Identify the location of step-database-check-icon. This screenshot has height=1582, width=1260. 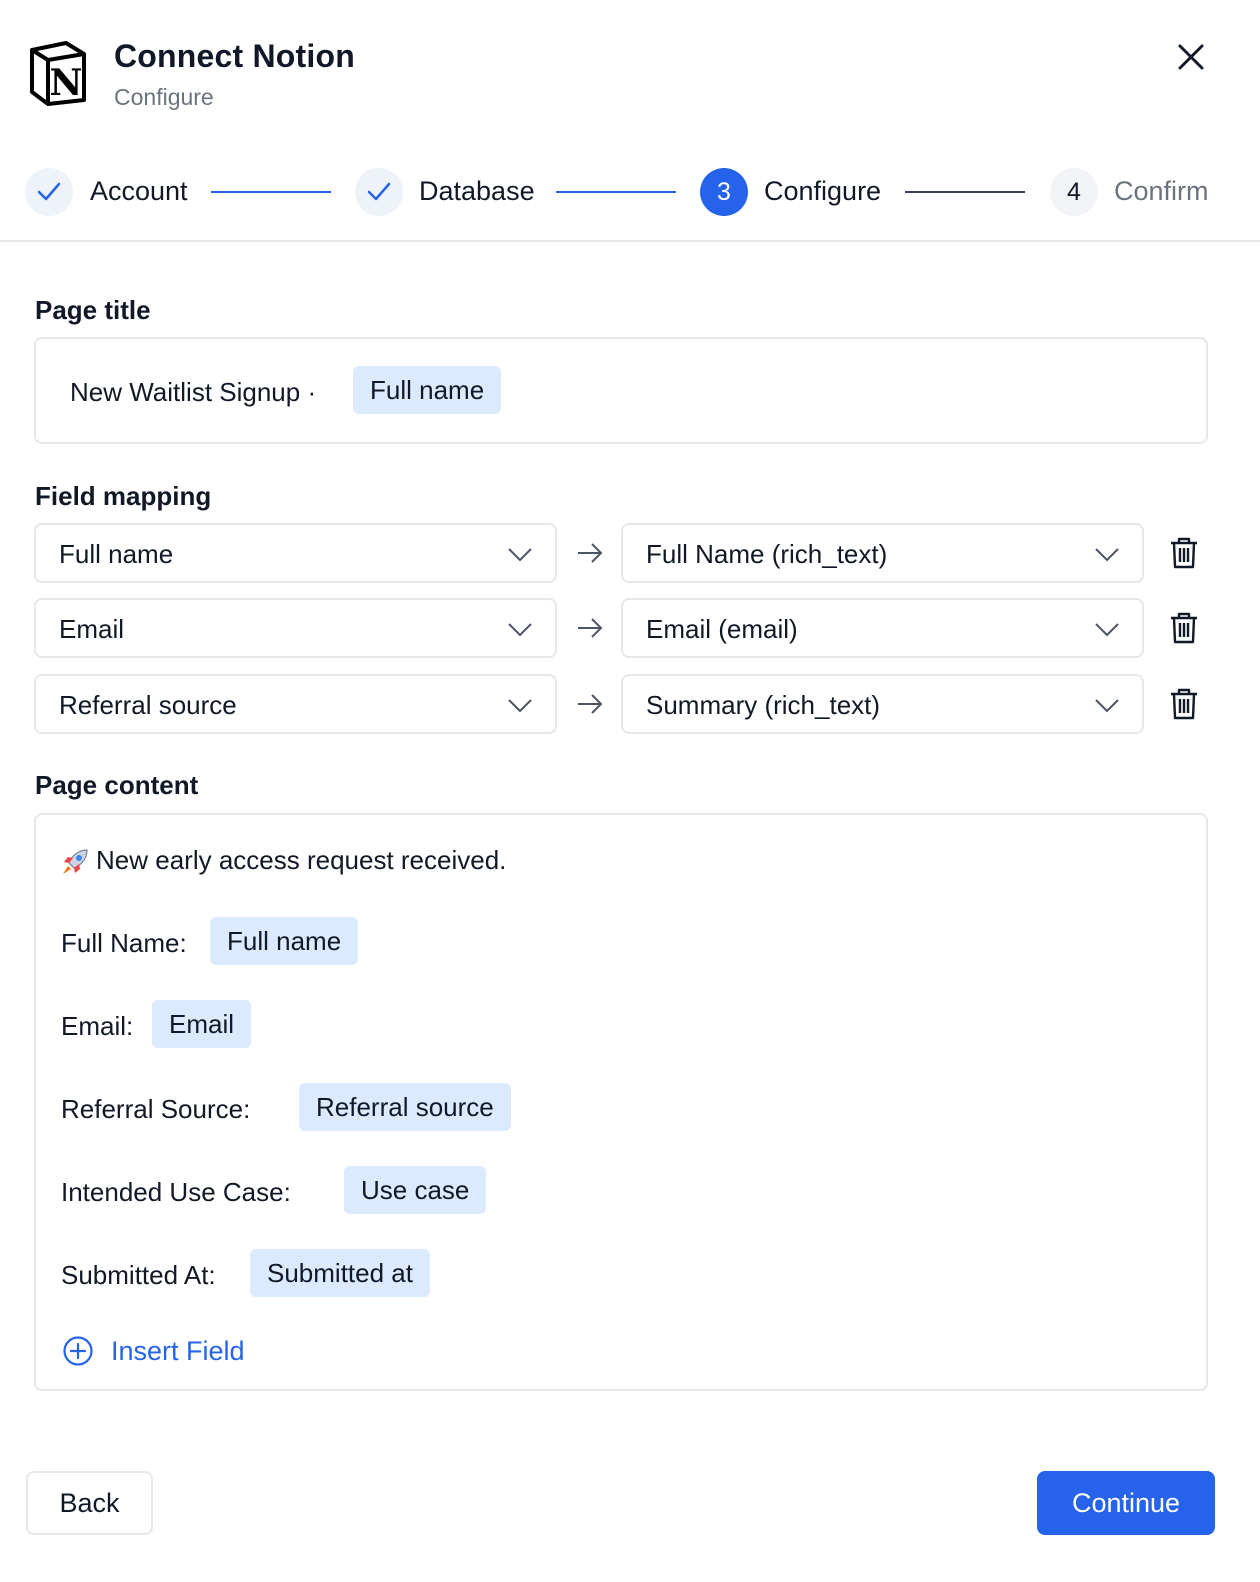
(379, 192).